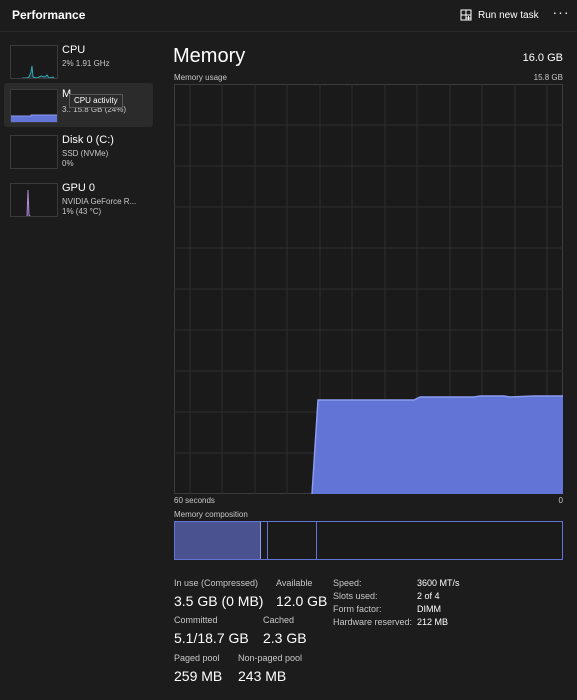 The width and height of the screenshot is (577, 700). I want to click on gpu-thumbnail-graph, so click(34, 200).